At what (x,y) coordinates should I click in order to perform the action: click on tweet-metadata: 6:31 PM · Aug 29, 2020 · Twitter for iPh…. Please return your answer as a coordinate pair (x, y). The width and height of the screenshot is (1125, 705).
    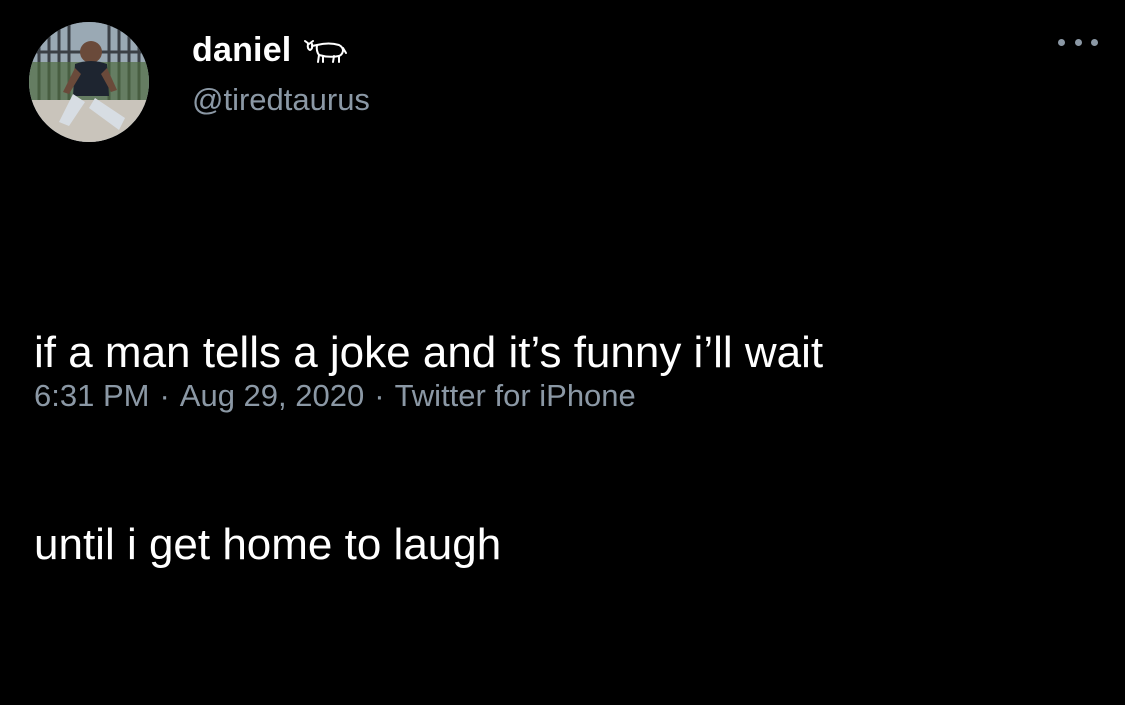
    Looking at the image, I should click on (335, 396).